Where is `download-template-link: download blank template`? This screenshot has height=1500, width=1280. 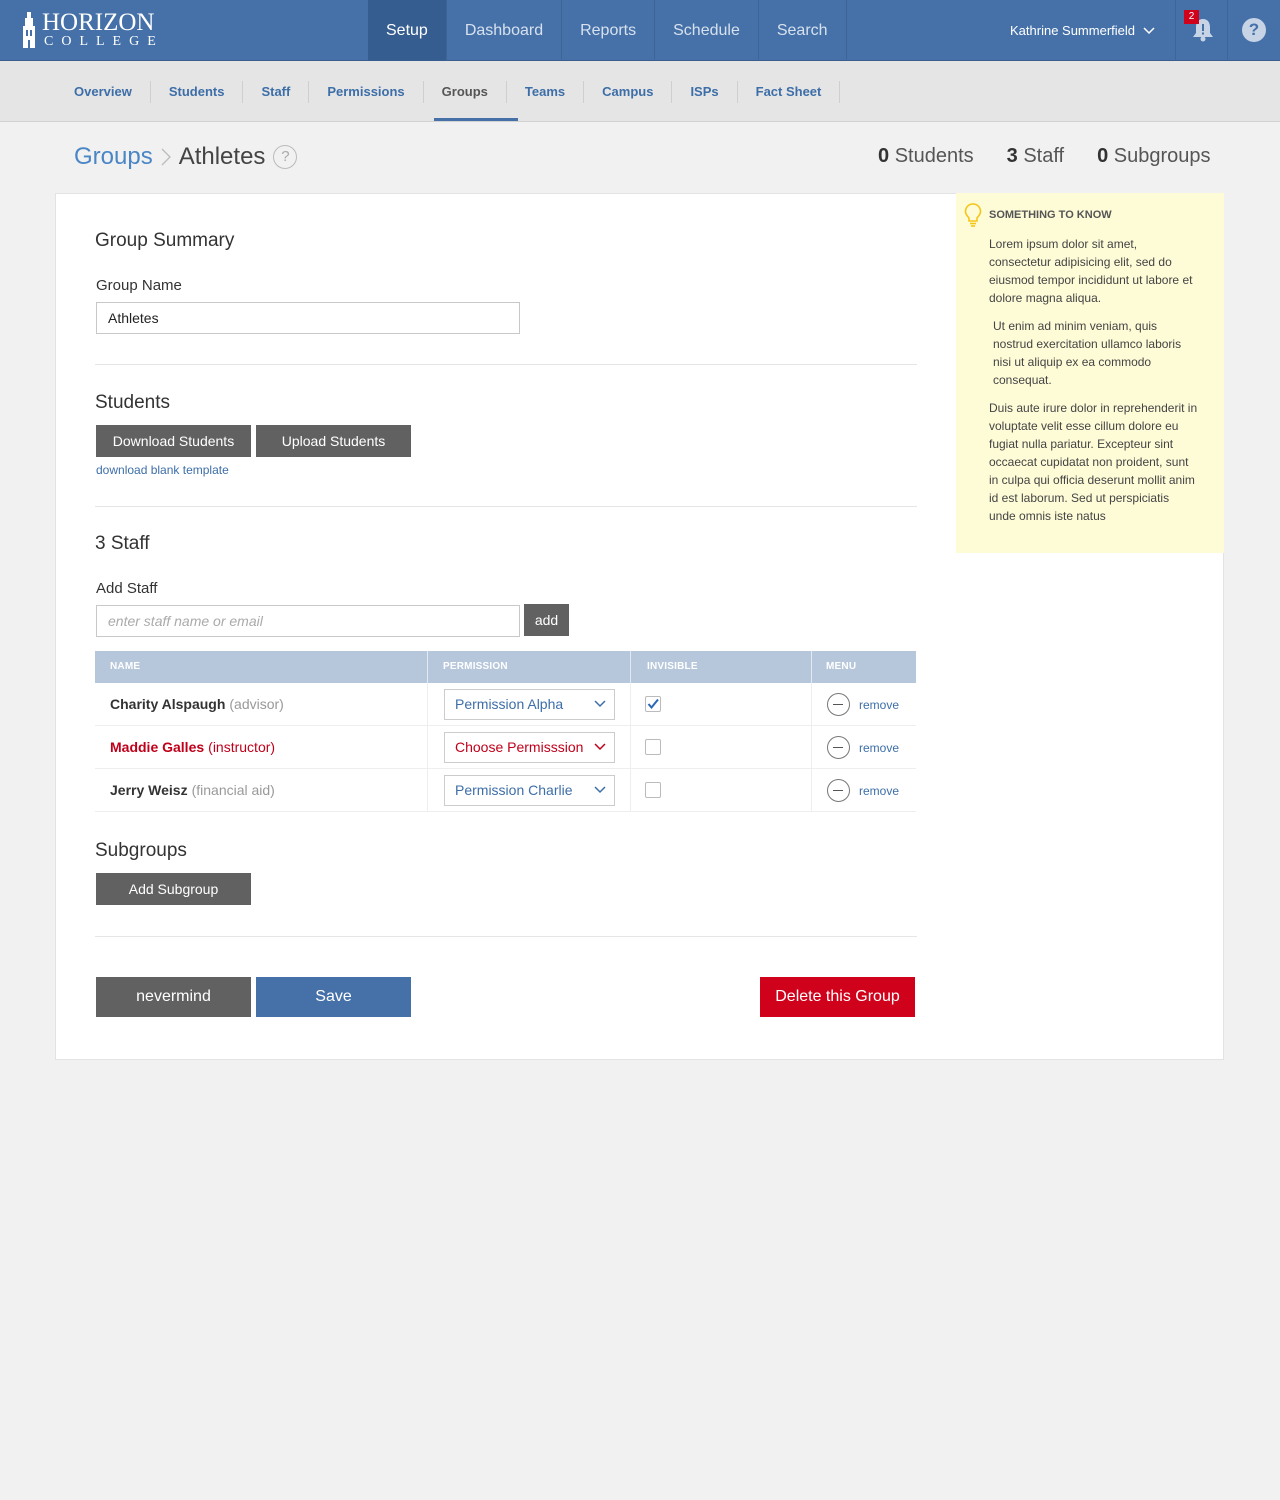
download-template-link: download blank template is located at coordinates (162, 470).